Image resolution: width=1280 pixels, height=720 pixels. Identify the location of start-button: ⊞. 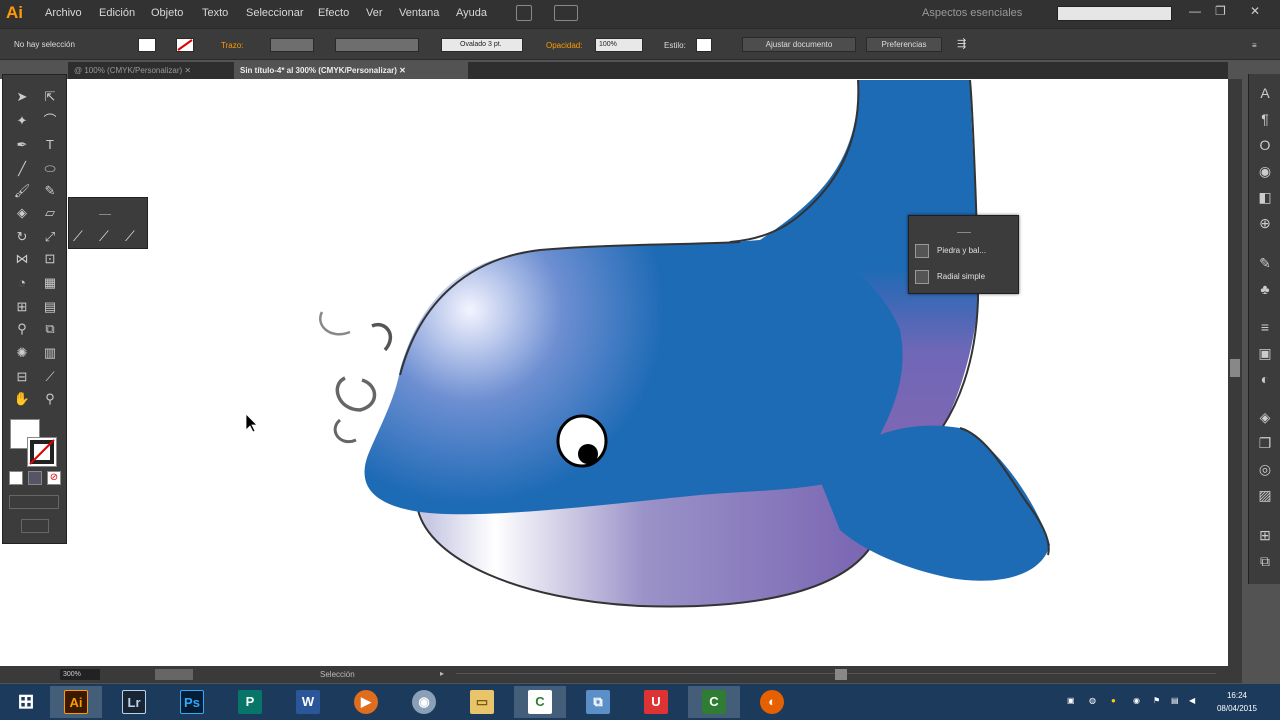
(26, 702).